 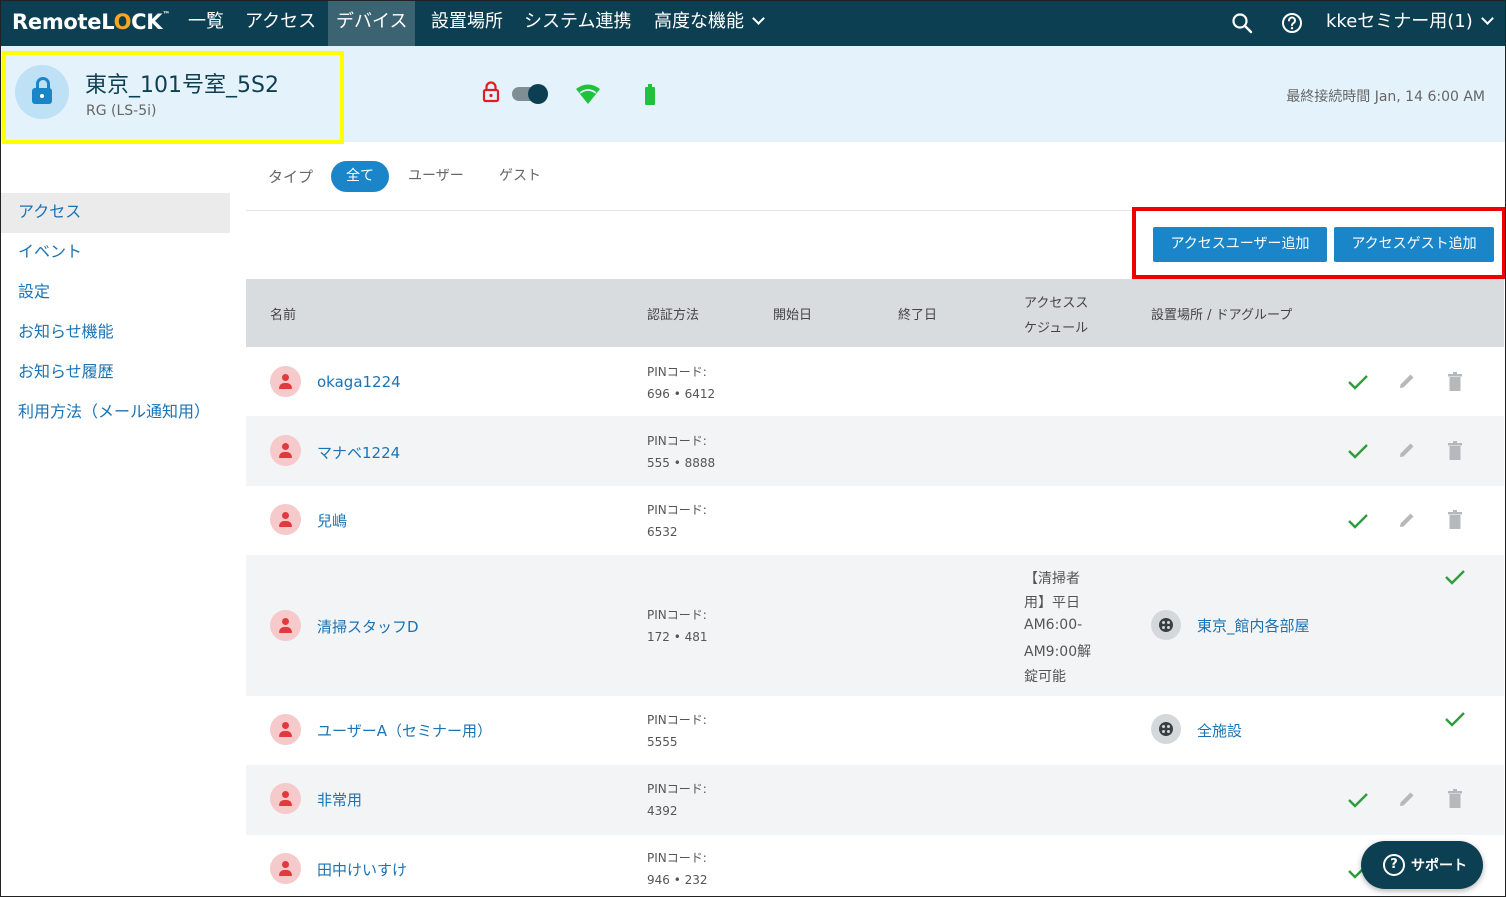 I want to click on table-row: マナベ1224 PINコード: 555 • 8888, so click(x=875, y=451).